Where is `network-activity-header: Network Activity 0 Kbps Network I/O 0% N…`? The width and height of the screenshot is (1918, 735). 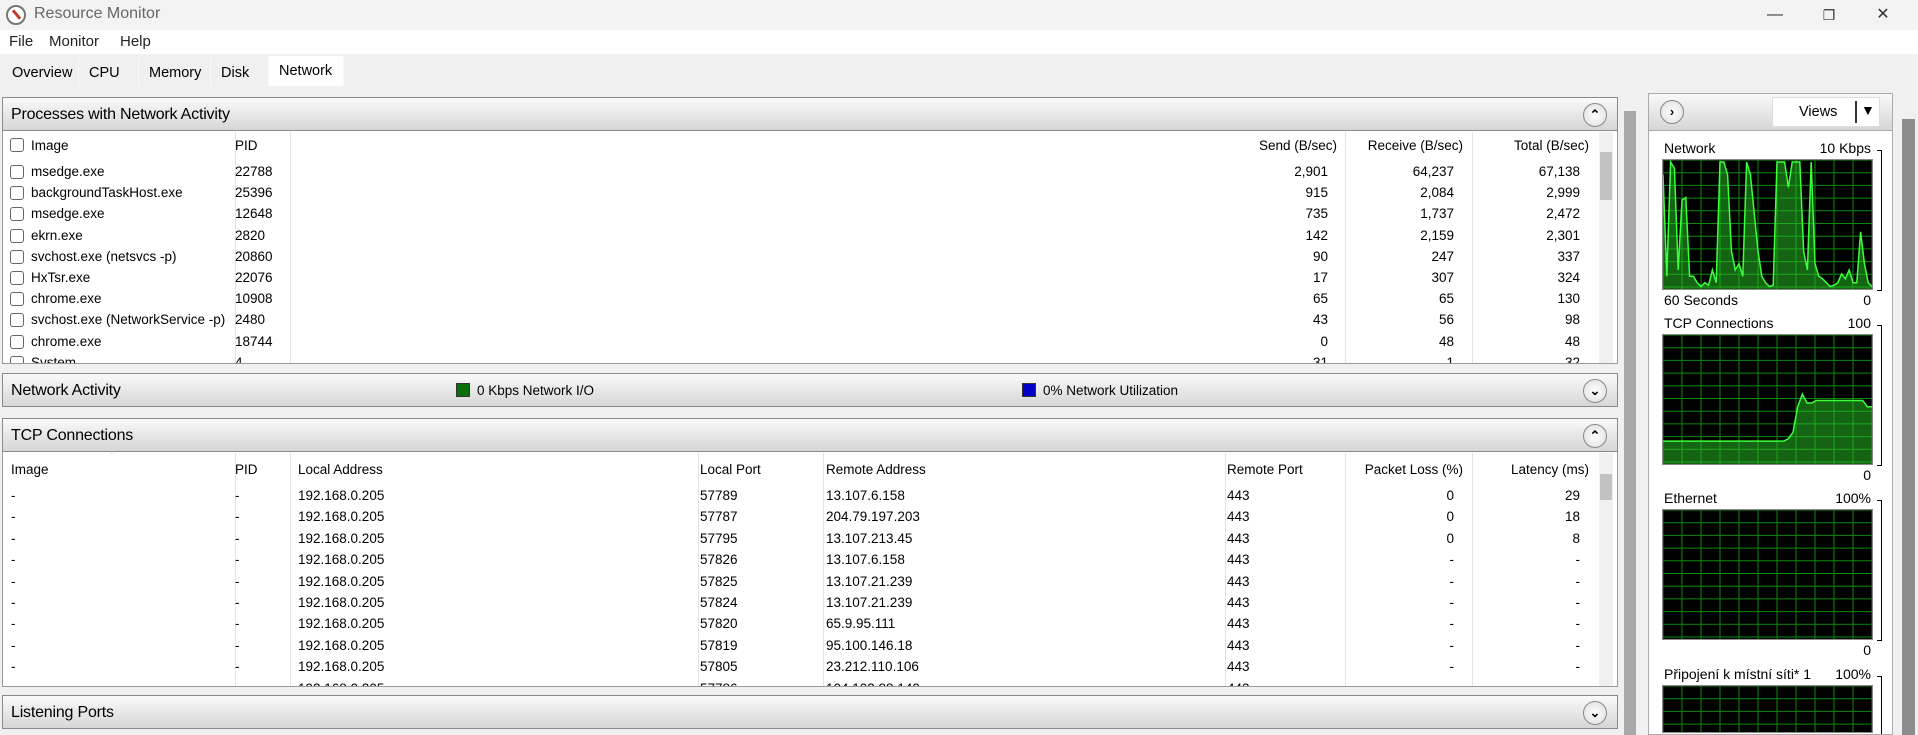 network-activity-header: Network Activity 0 Kbps Network I/O 0% N… is located at coordinates (810, 390).